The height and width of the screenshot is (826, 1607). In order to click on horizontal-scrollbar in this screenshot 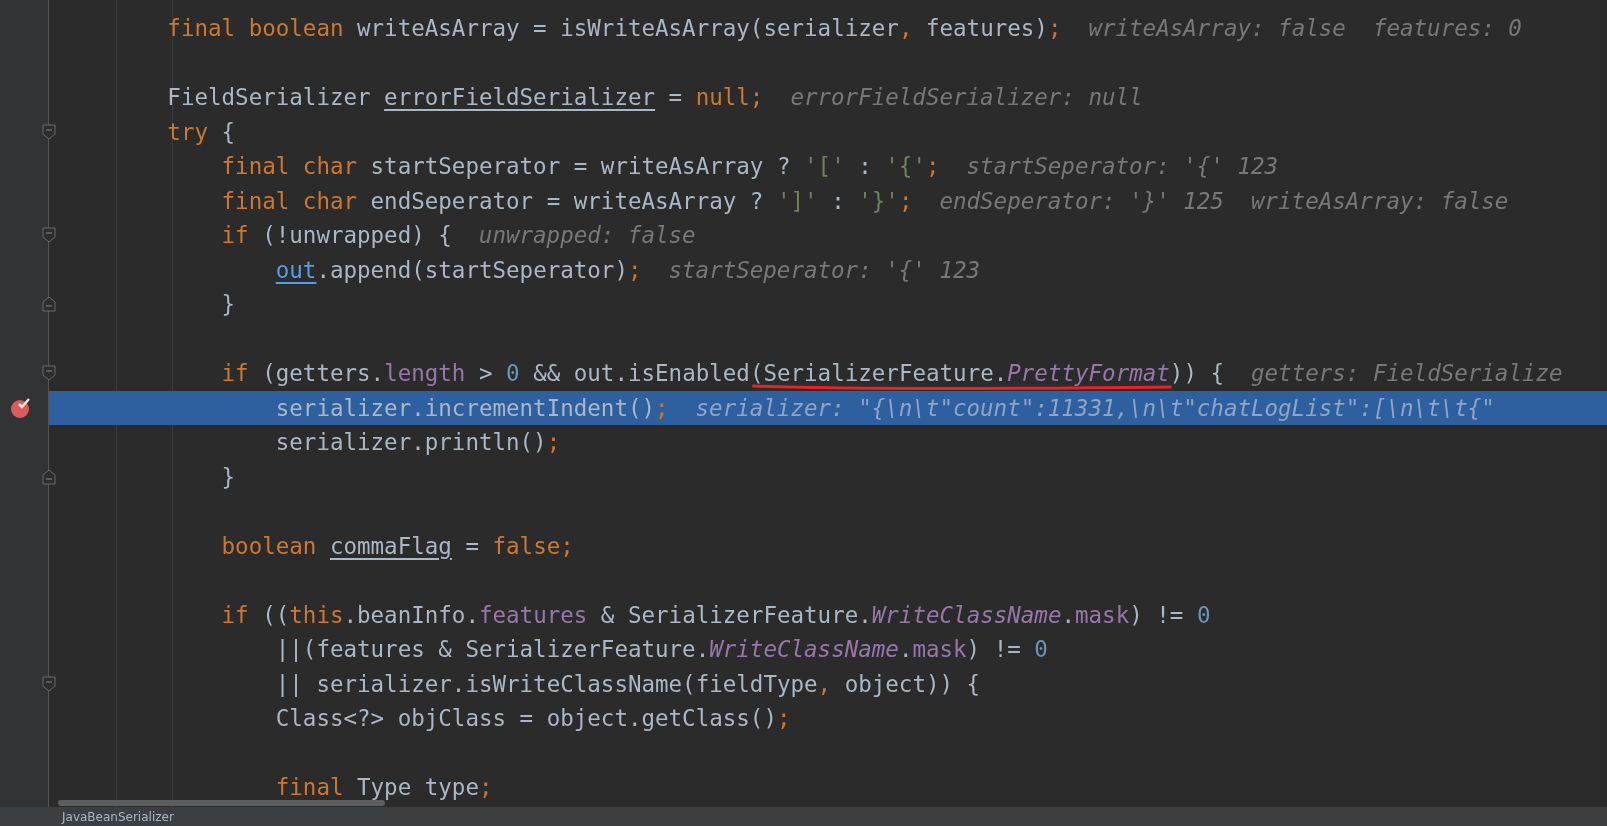, I will do `click(221, 803)`.